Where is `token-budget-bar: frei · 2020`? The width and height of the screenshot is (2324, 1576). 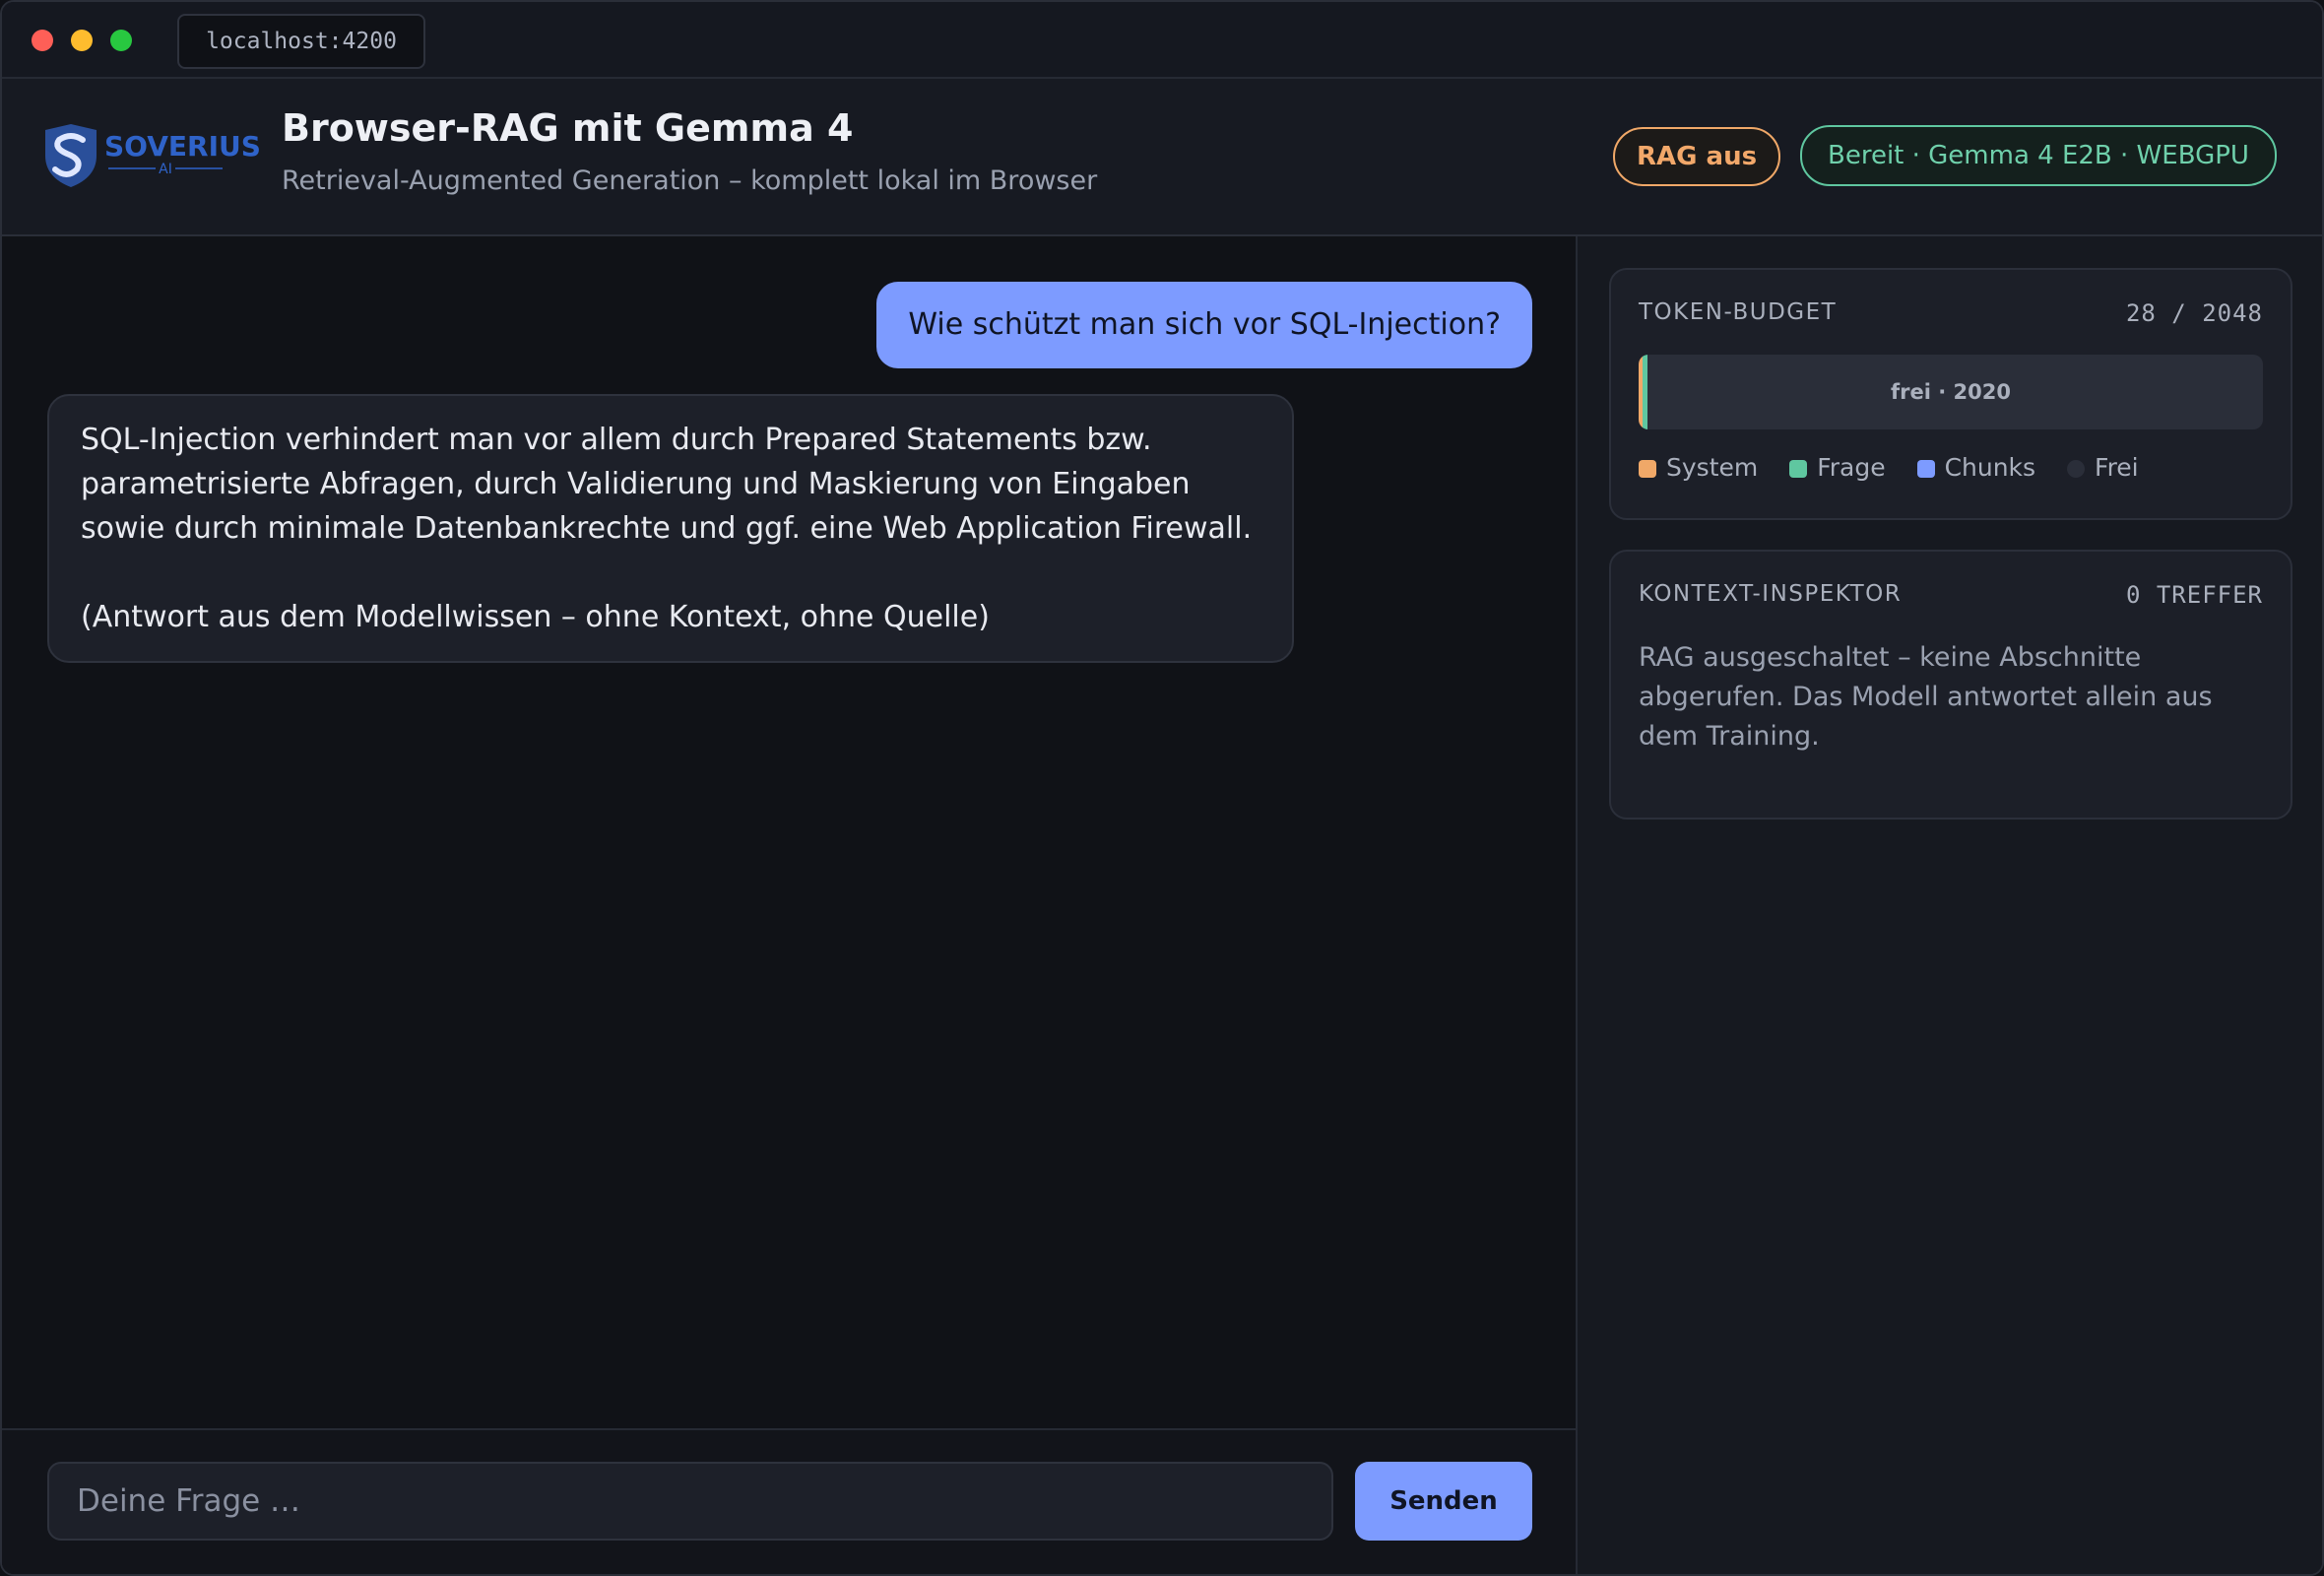
token-budget-bar: frei · 2020 is located at coordinates (1951, 392).